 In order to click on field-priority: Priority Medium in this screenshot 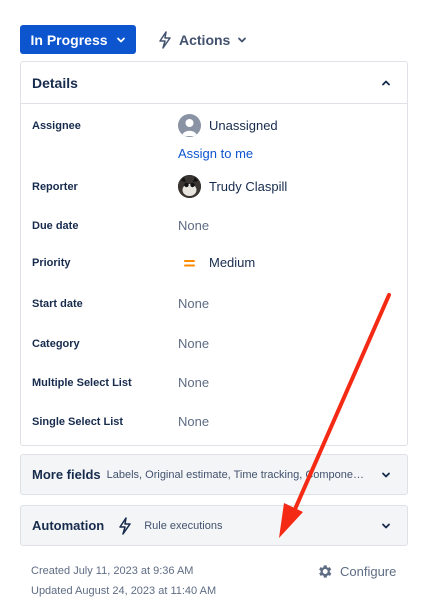, I will do `click(214, 262)`.